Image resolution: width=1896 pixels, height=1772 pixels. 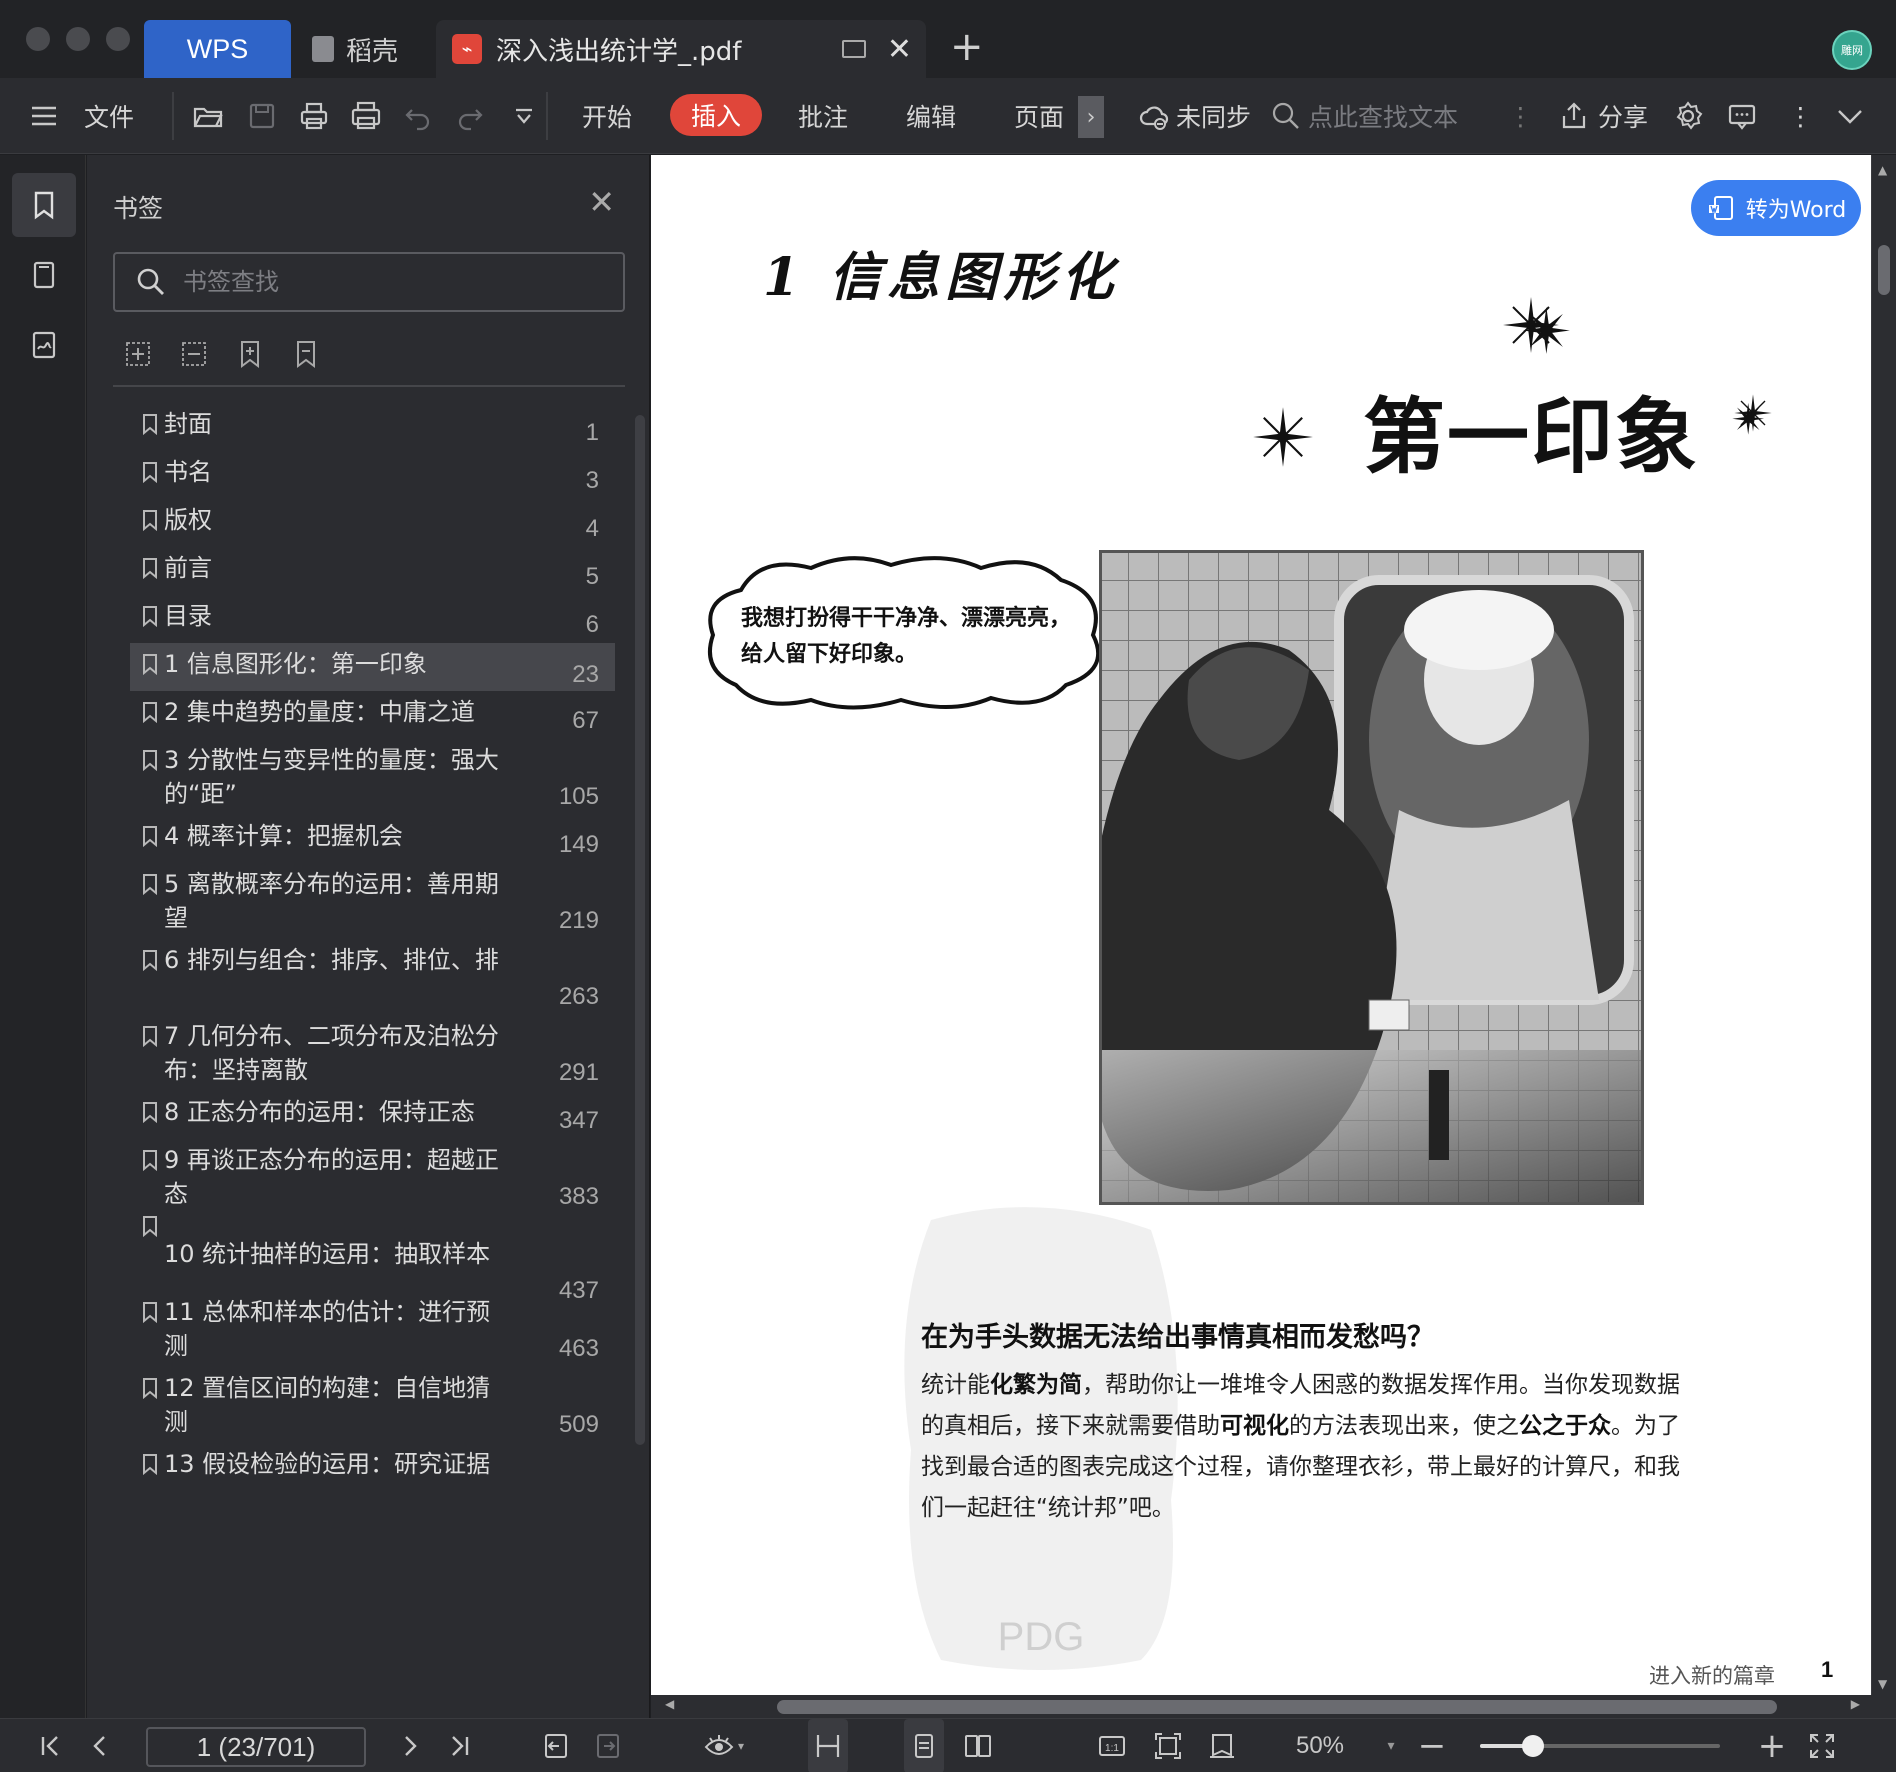 I want to click on bookmark-item: 3 分散性与变异性的量度：强大的“距” 105, so click(x=372, y=777).